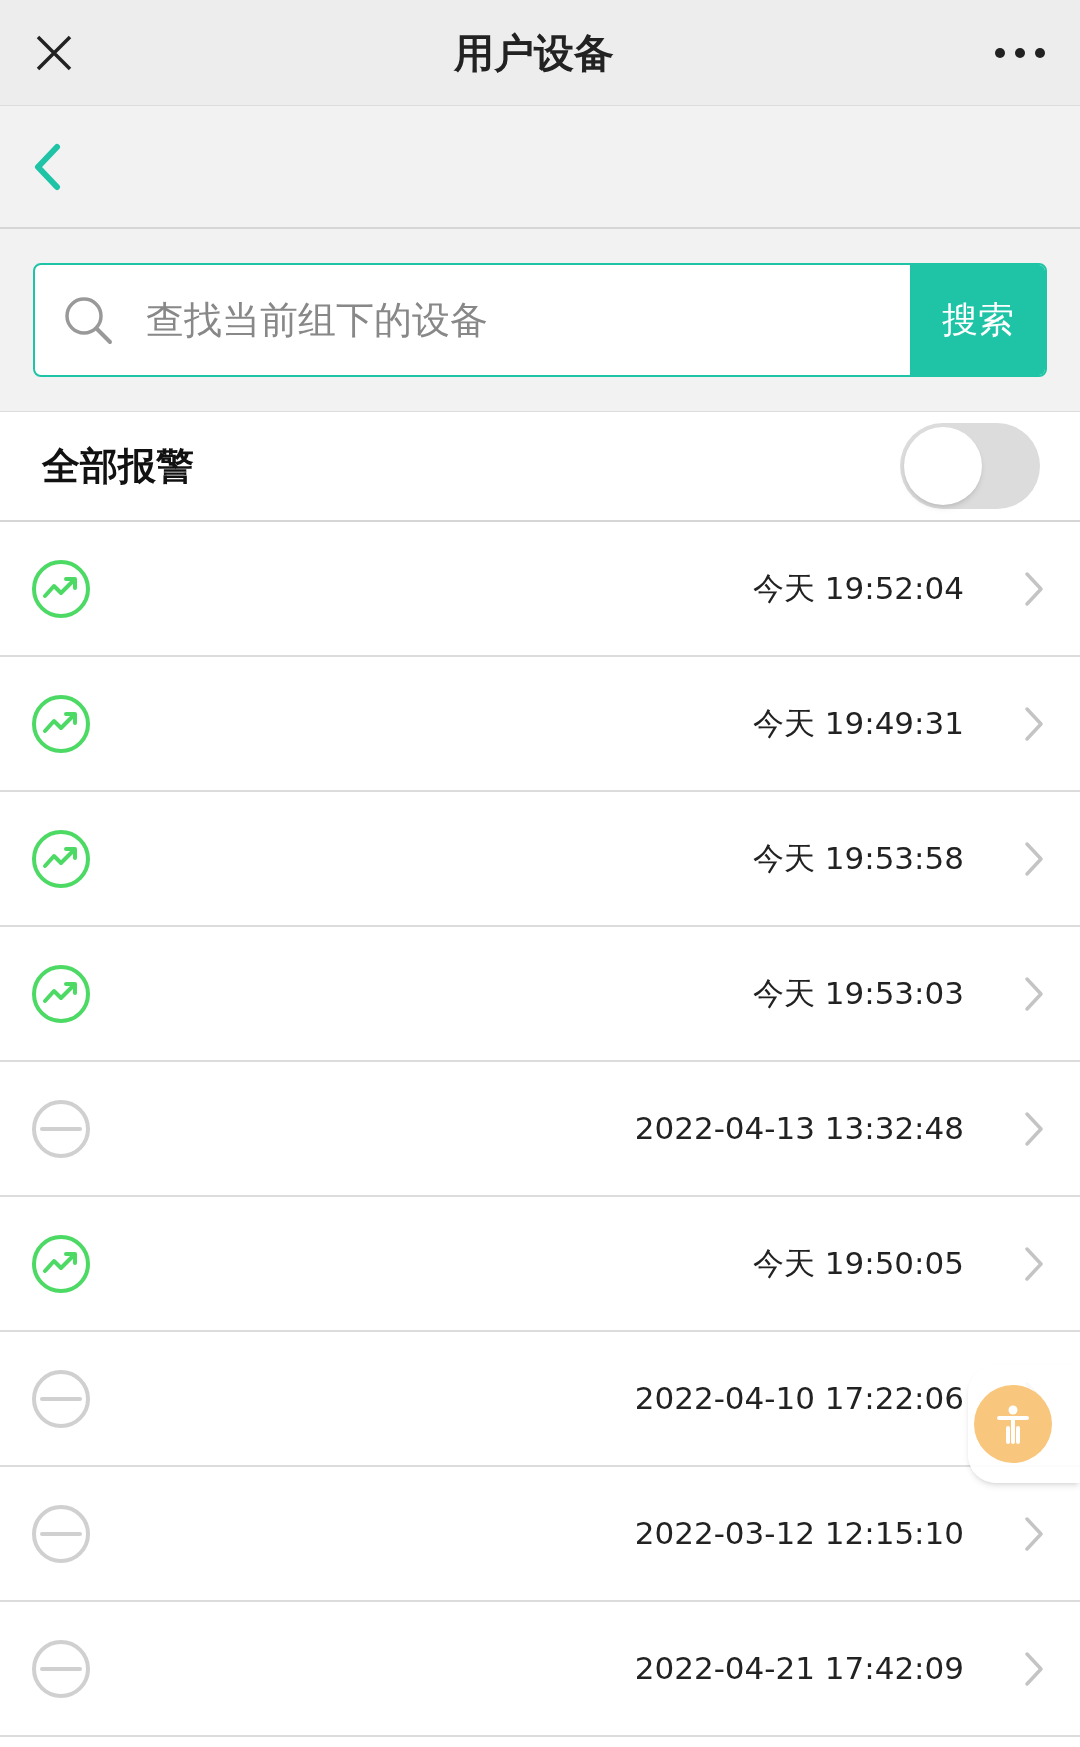 The width and height of the screenshot is (1080, 1747). I want to click on person-icon, so click(1013, 1424).